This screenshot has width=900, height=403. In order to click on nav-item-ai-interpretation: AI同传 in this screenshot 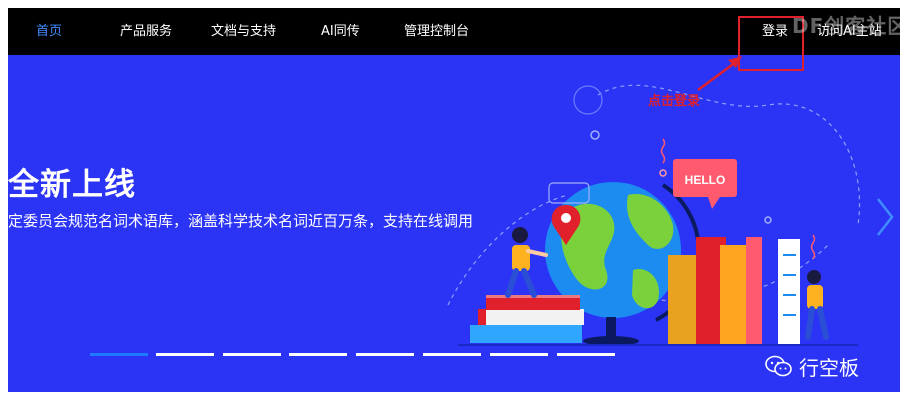, I will do `click(340, 31)`.